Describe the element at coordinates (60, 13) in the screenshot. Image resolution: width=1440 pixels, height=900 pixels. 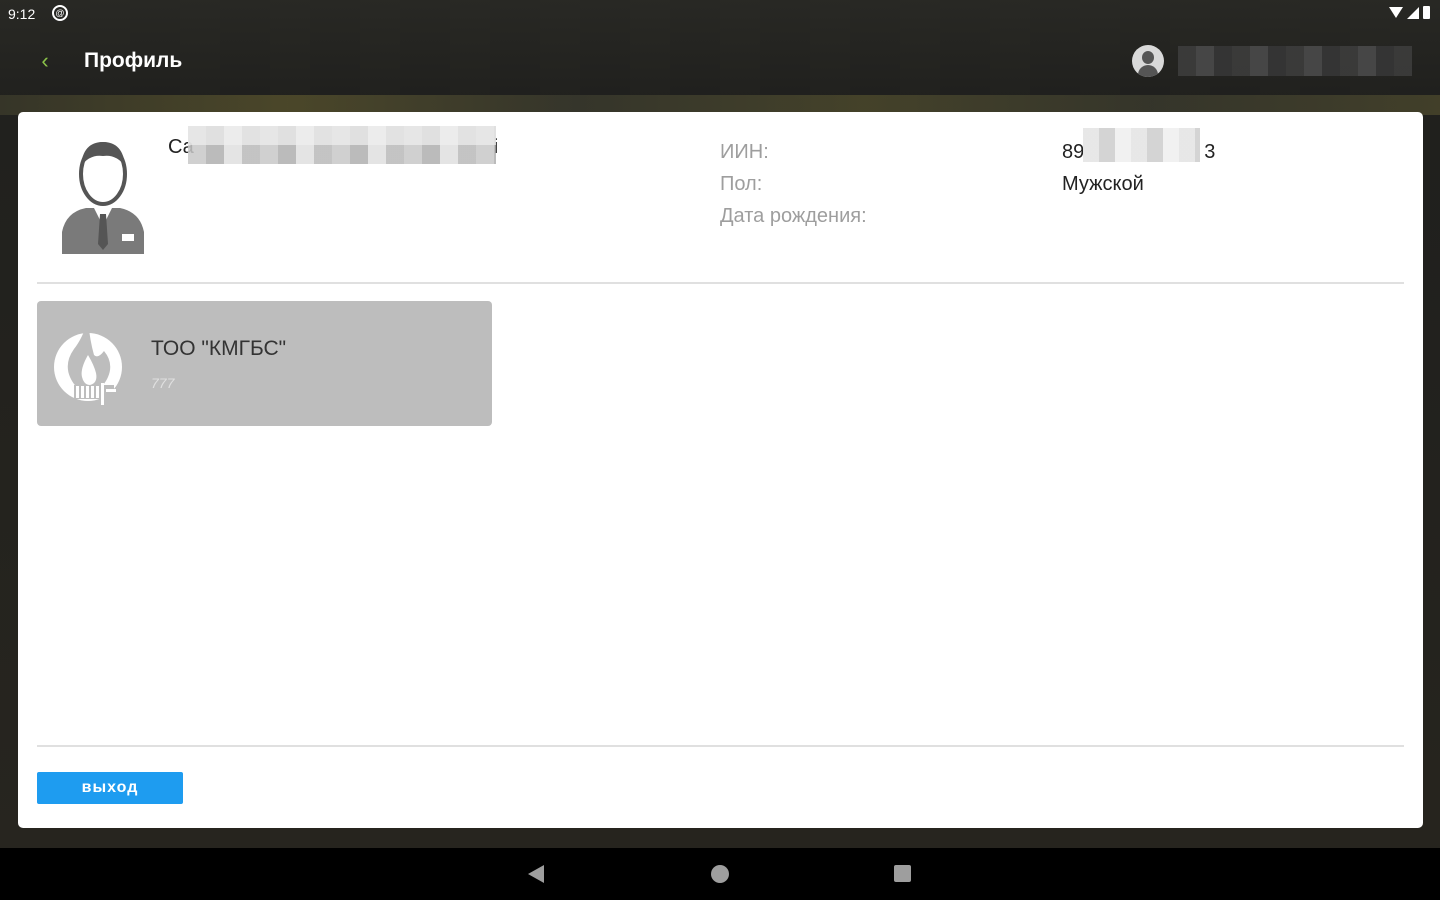
I see `circle-at-icon: @` at that location.